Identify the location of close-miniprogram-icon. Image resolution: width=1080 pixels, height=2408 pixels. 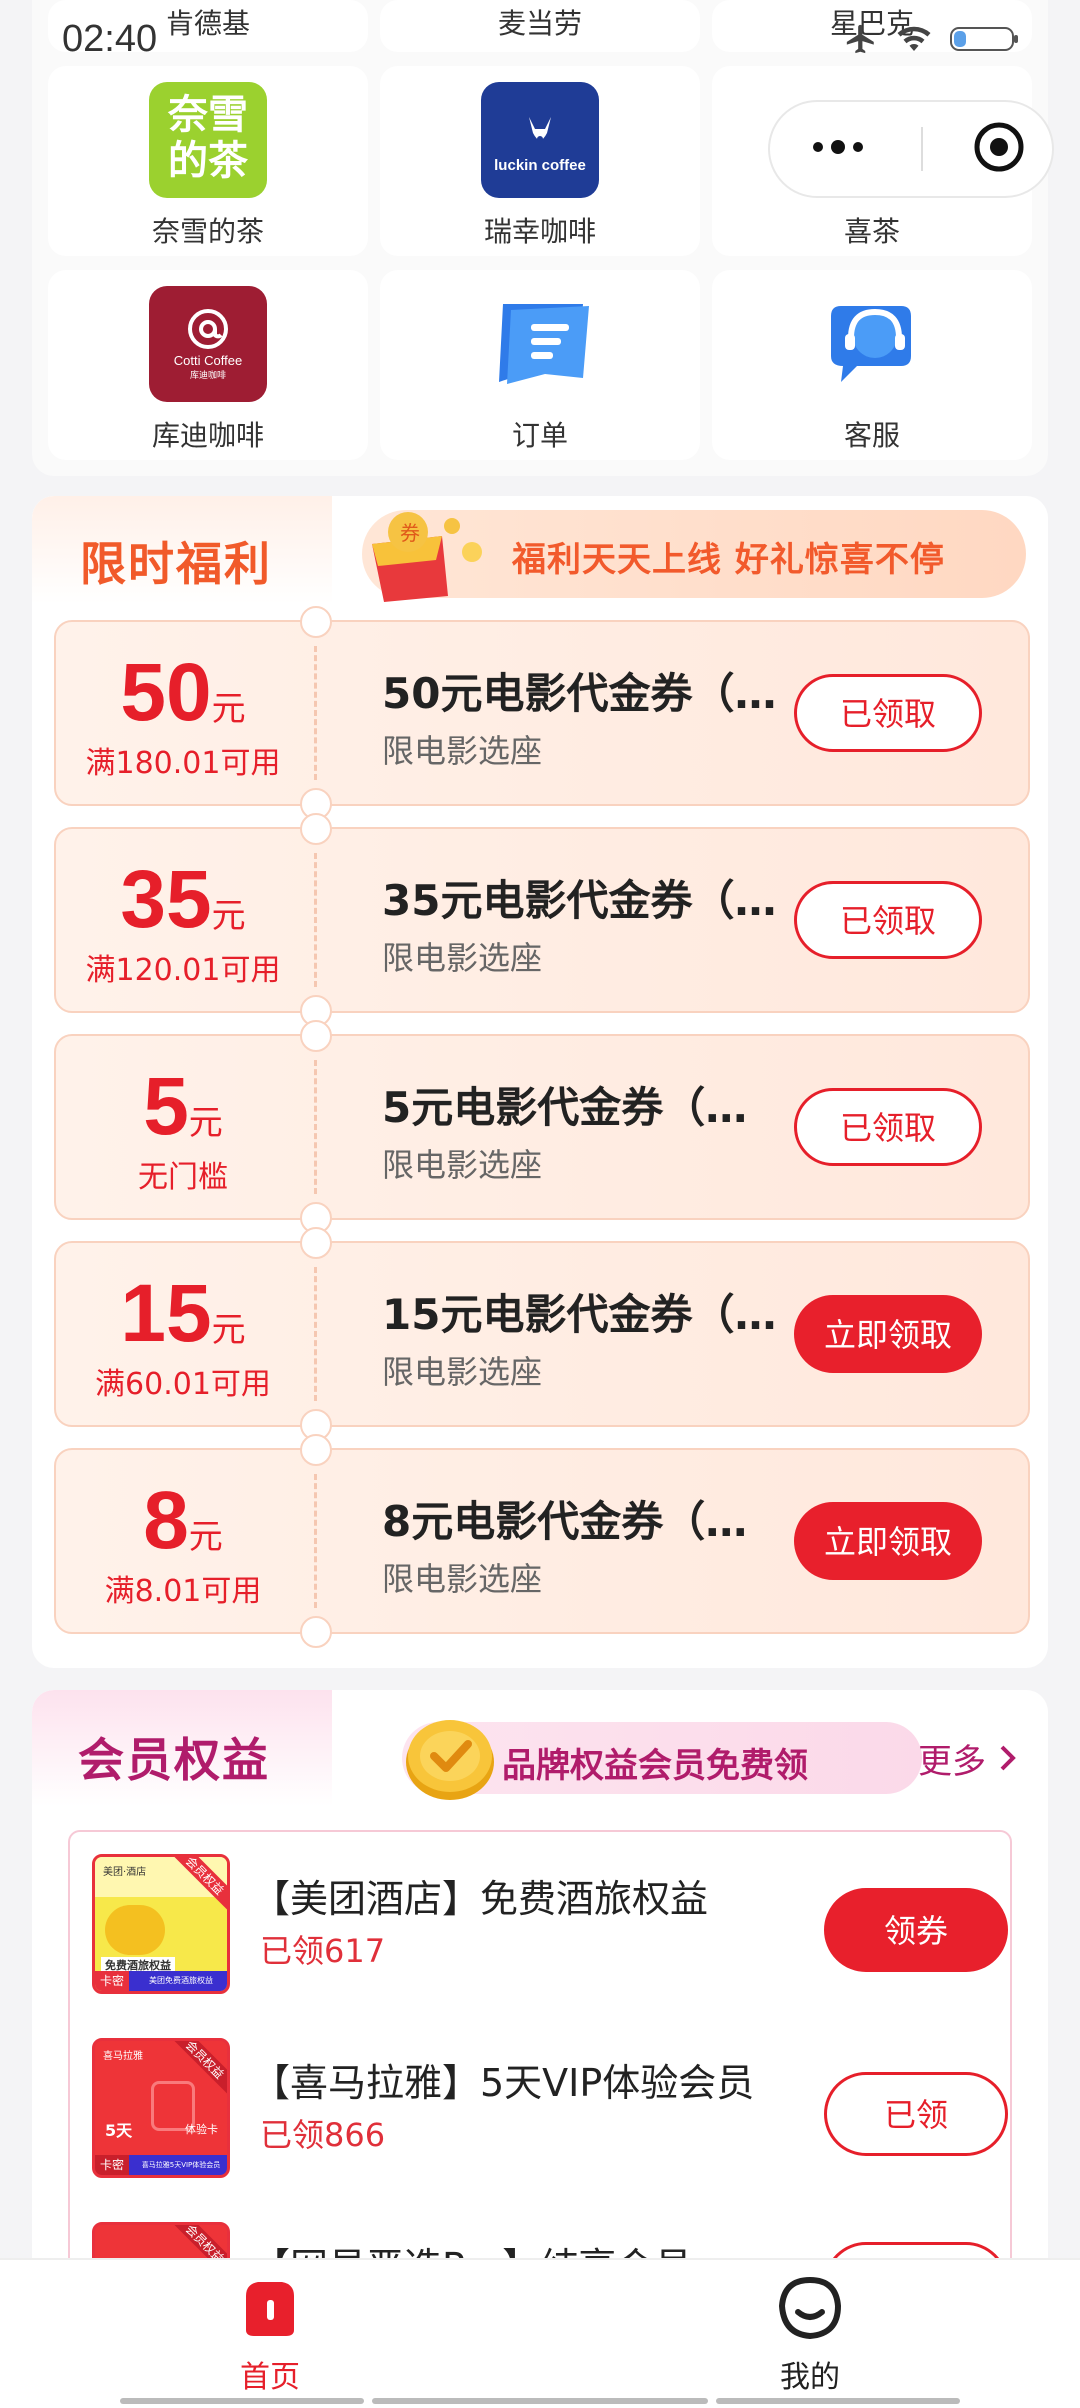
(999, 149).